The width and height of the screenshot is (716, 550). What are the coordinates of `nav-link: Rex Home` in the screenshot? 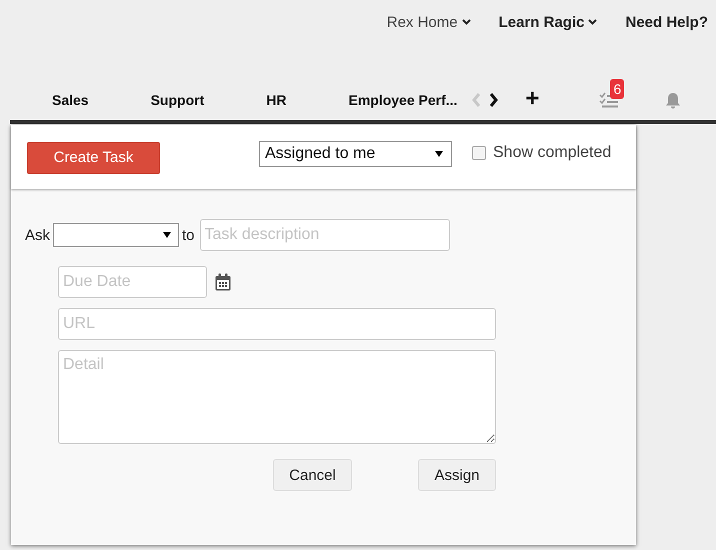 It's located at (428, 22).